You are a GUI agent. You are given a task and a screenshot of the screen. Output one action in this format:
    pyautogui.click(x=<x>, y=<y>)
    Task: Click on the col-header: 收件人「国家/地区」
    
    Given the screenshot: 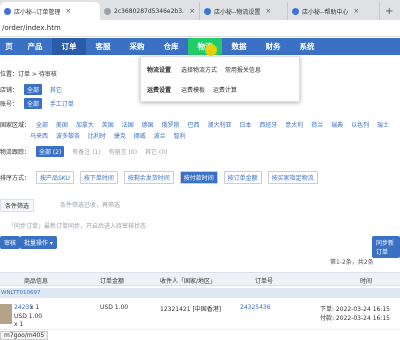 What is the action you would take?
    pyautogui.click(x=188, y=281)
    